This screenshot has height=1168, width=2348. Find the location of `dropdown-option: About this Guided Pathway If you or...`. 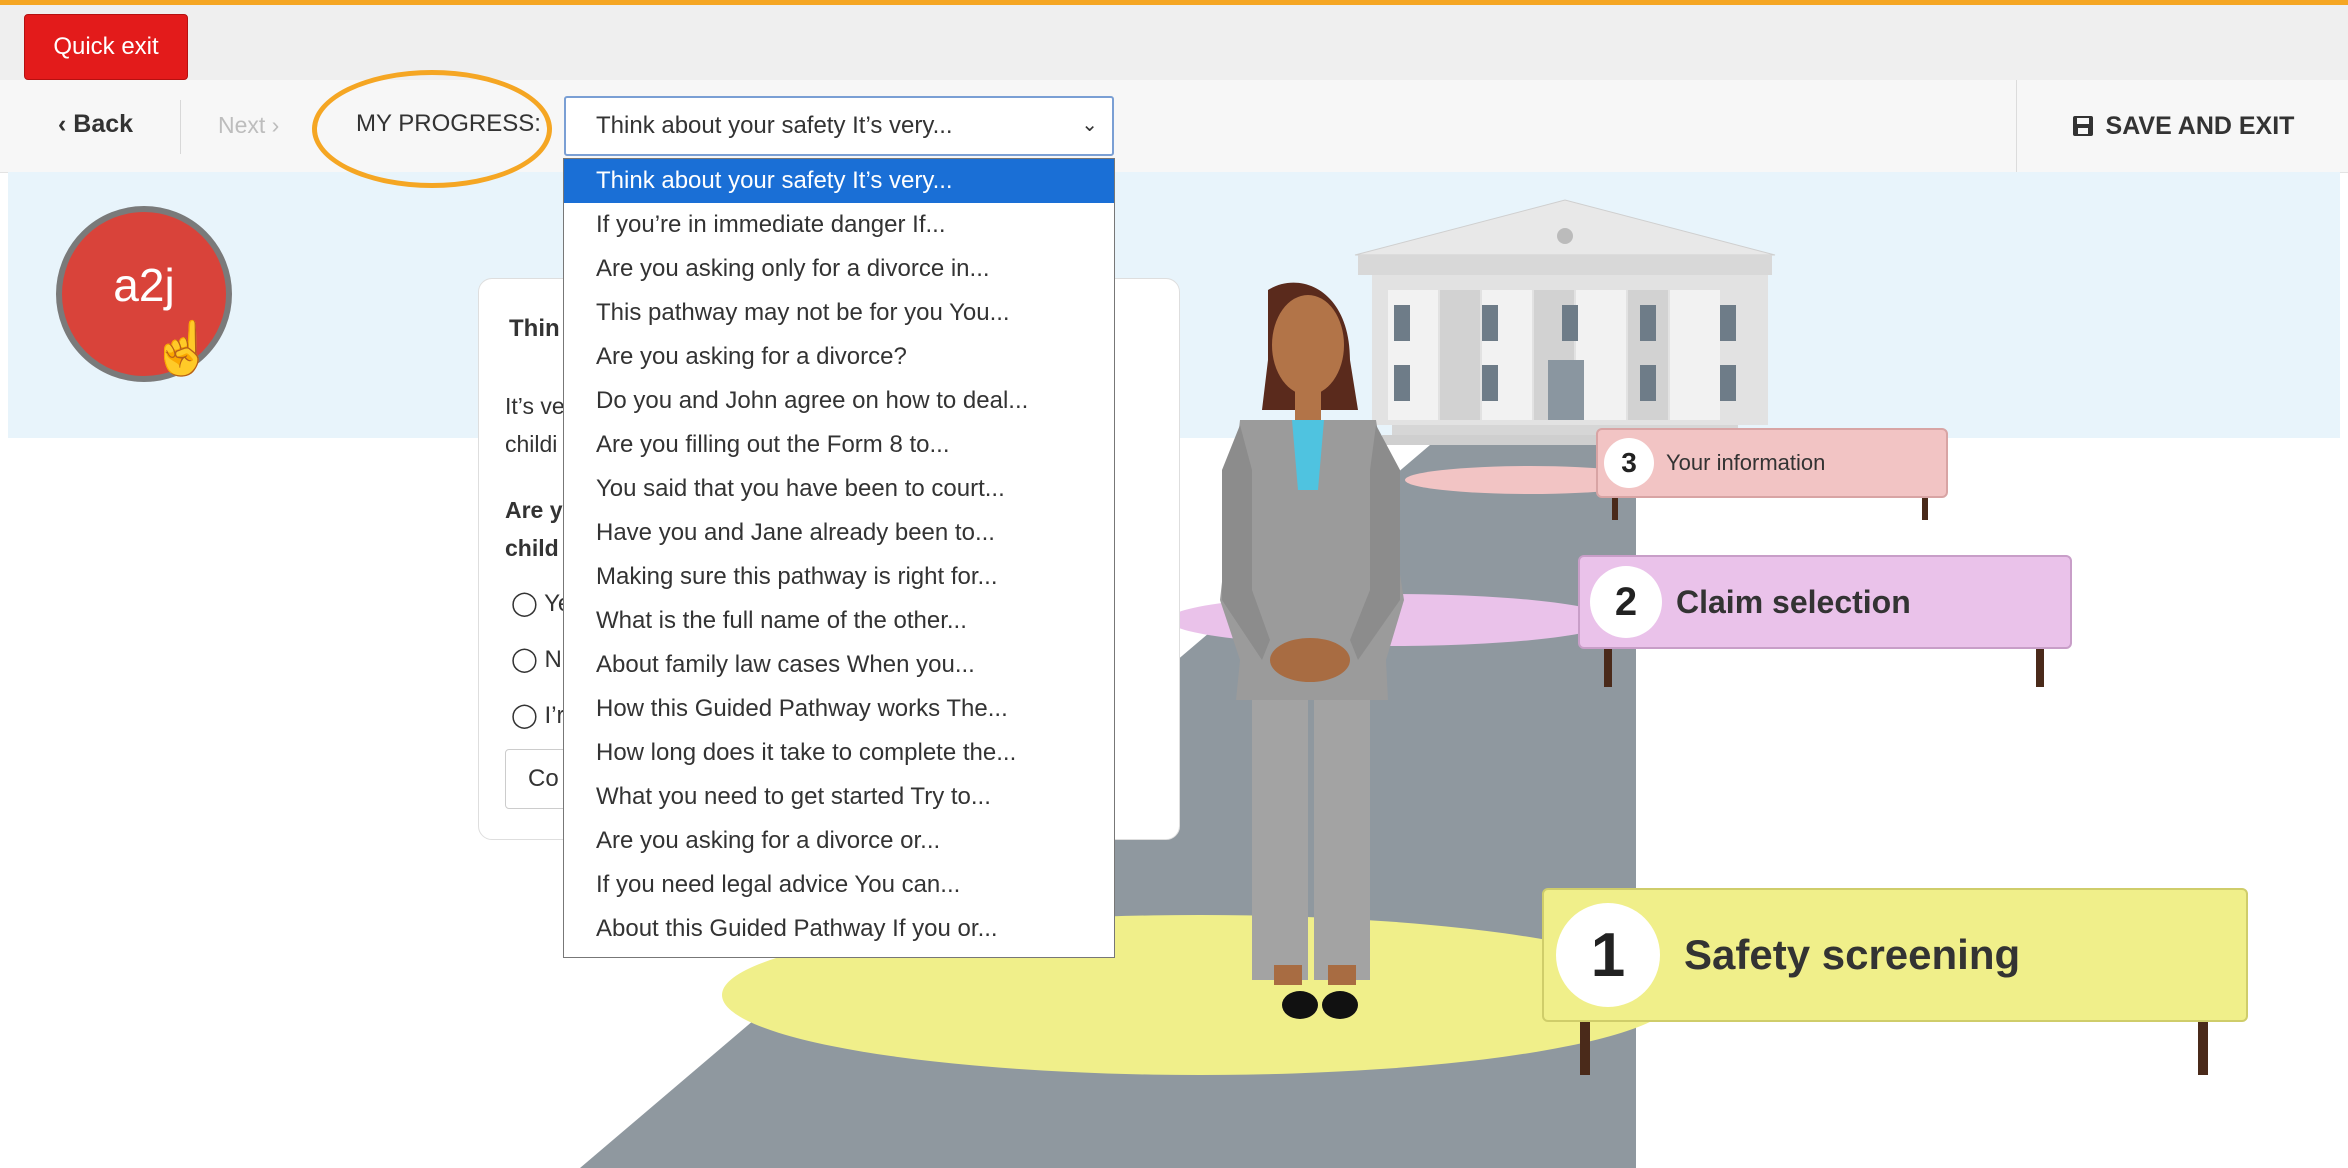

dropdown-option: About this Guided Pathway If you or... is located at coordinates (839, 929).